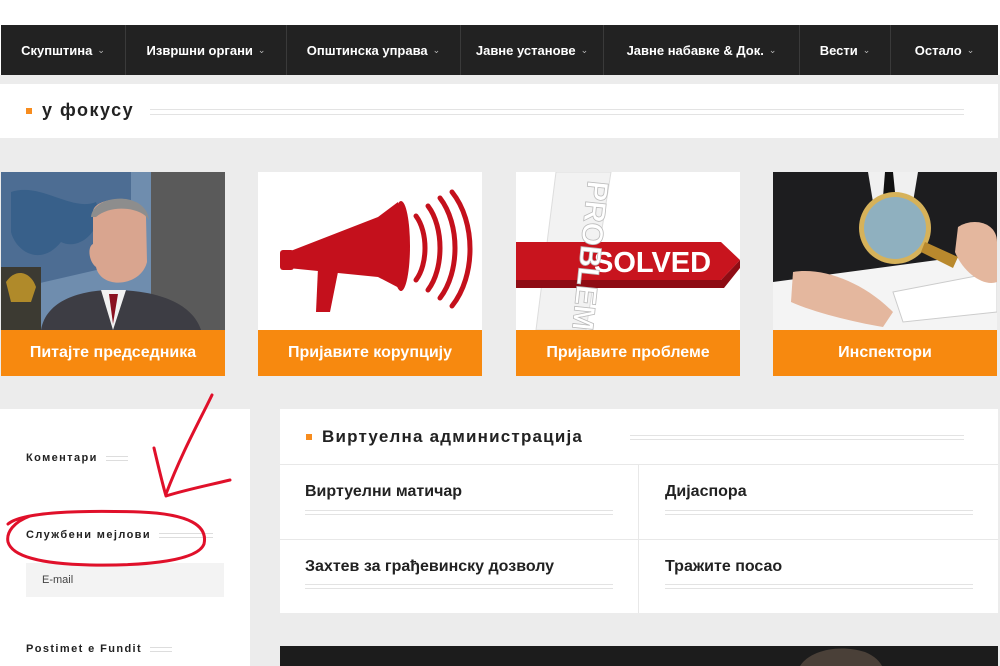 The image size is (1000, 666). I want to click on circle-annotation, so click(106, 538).